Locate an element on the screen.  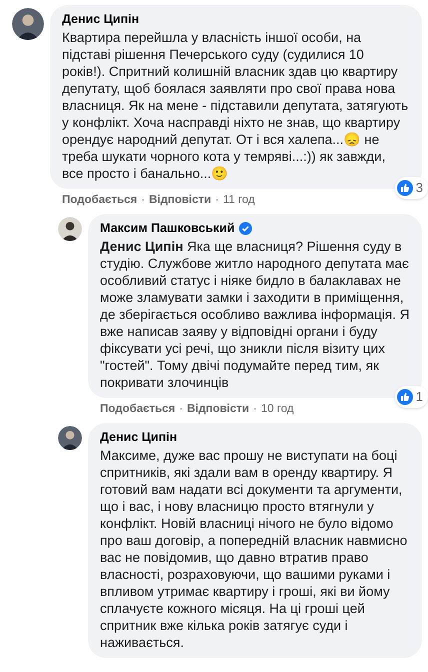
reaction-badge: 1 is located at coordinates (411, 397).